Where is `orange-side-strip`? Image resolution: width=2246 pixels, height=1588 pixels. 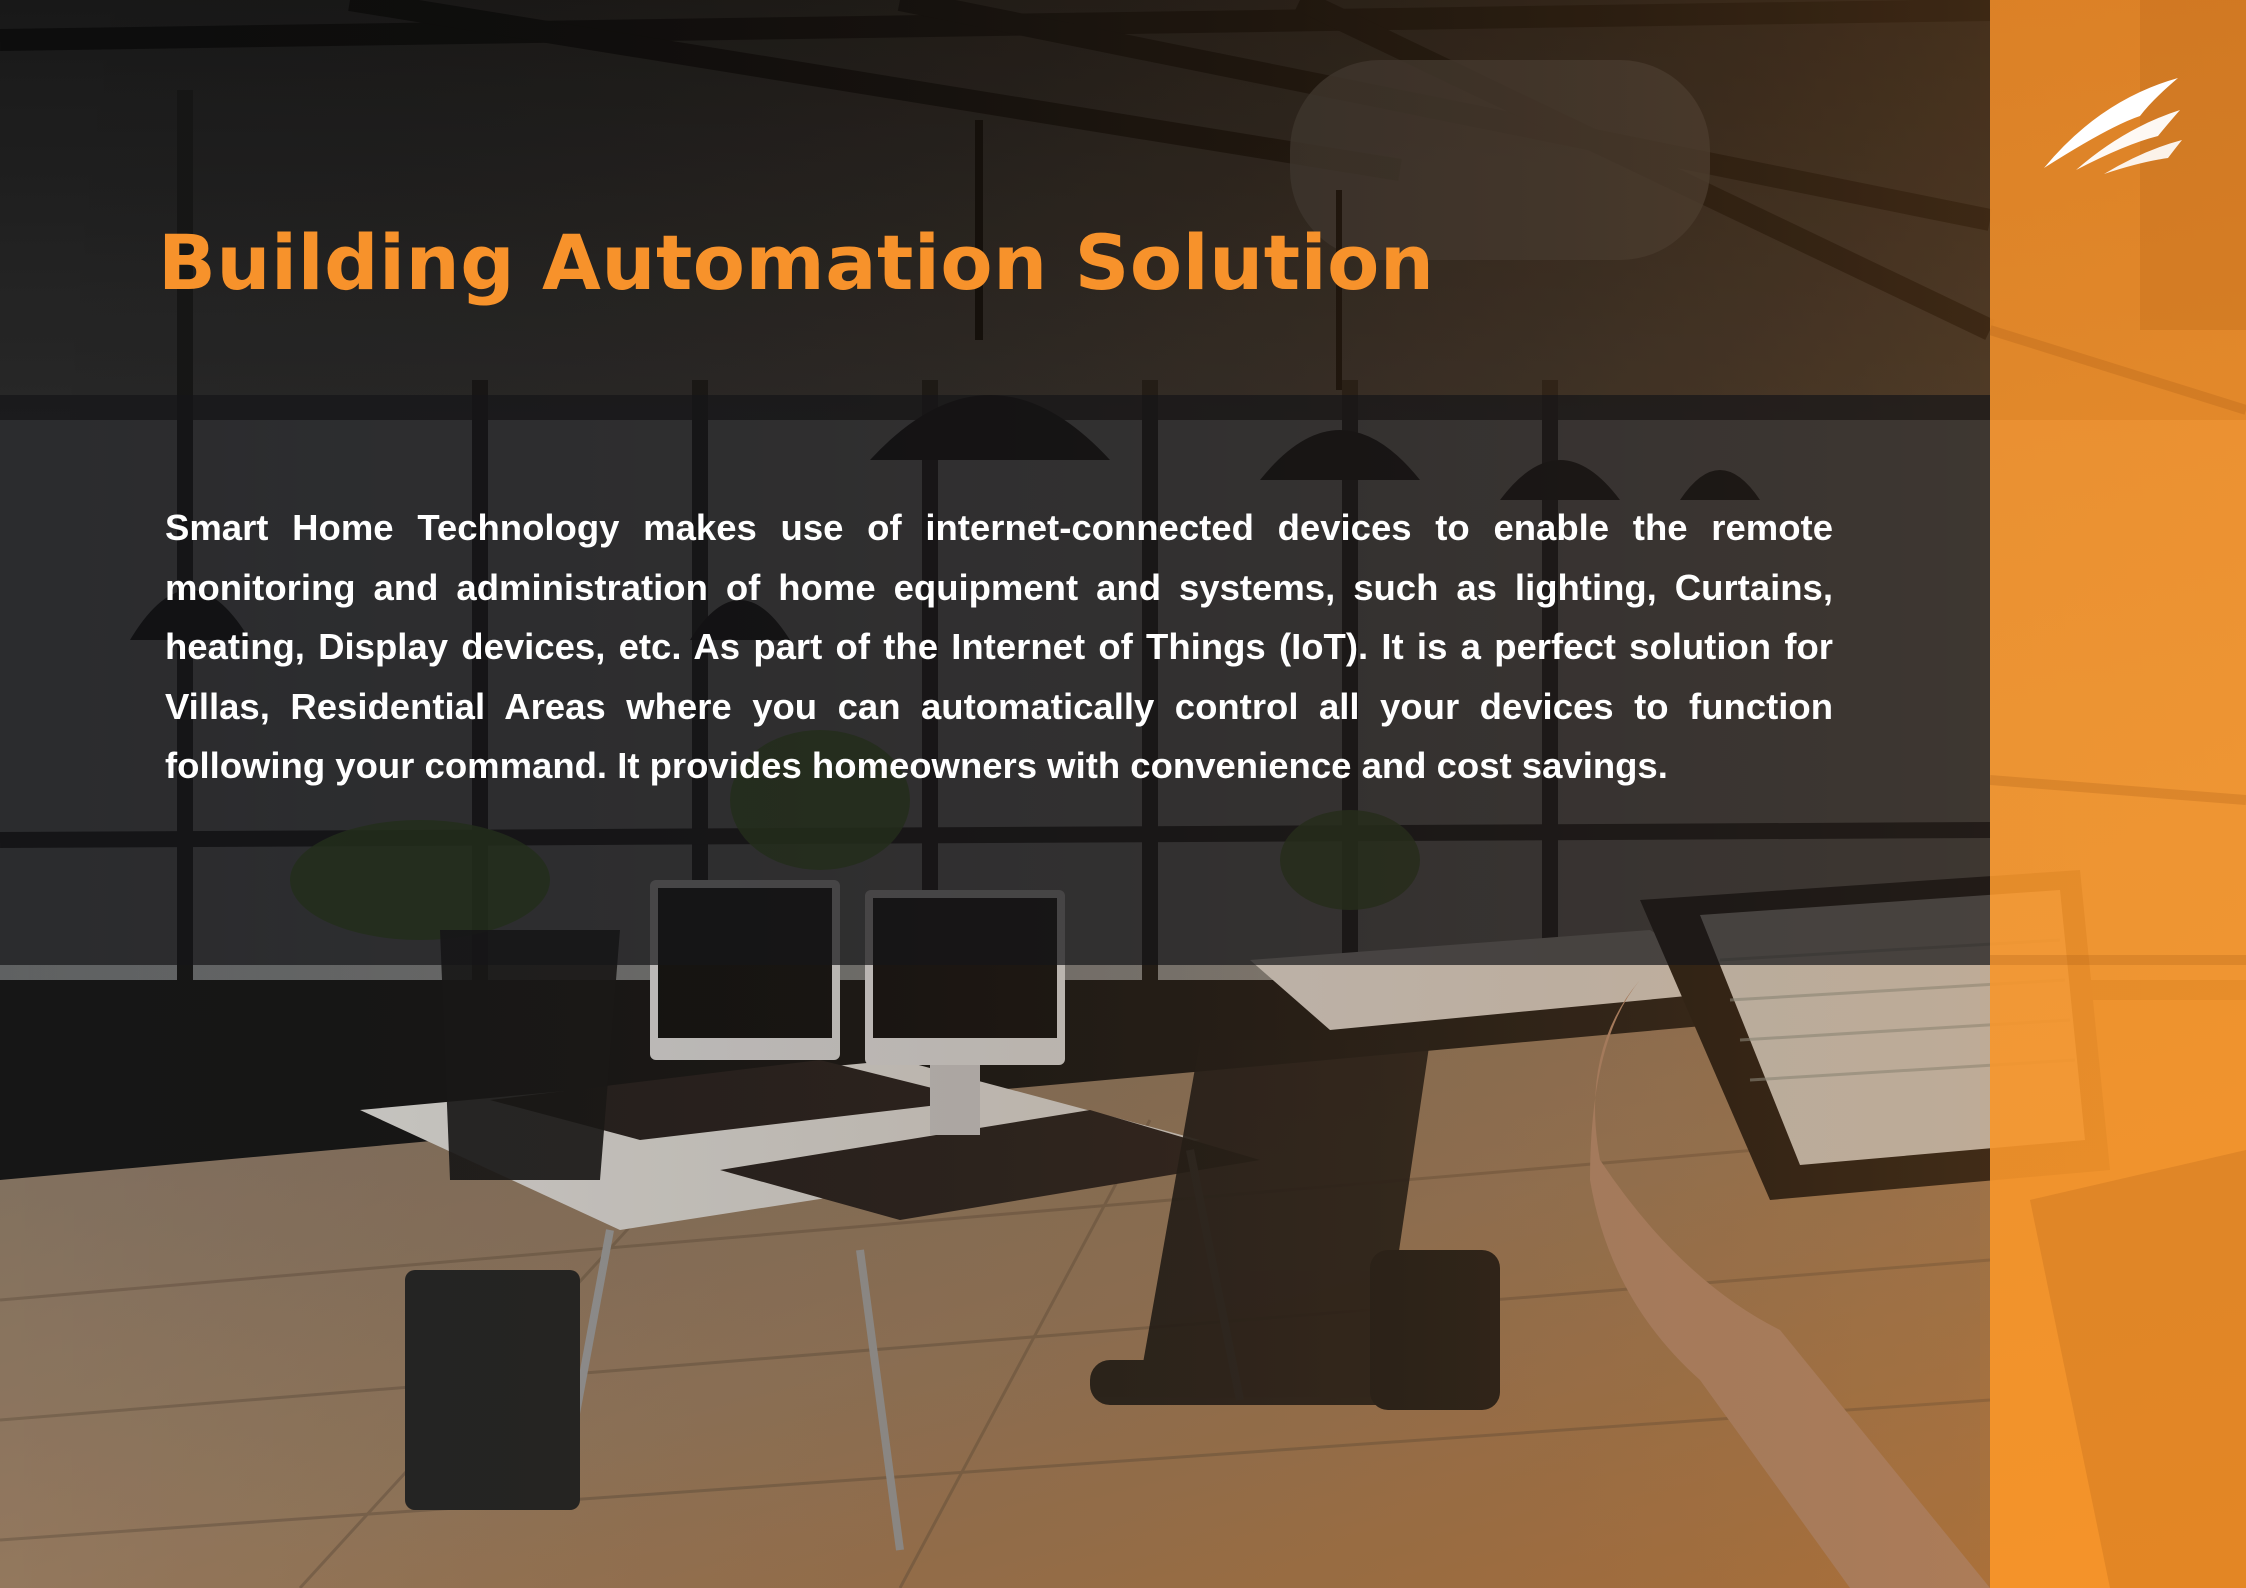
orange-side-strip is located at coordinates (2118, 794).